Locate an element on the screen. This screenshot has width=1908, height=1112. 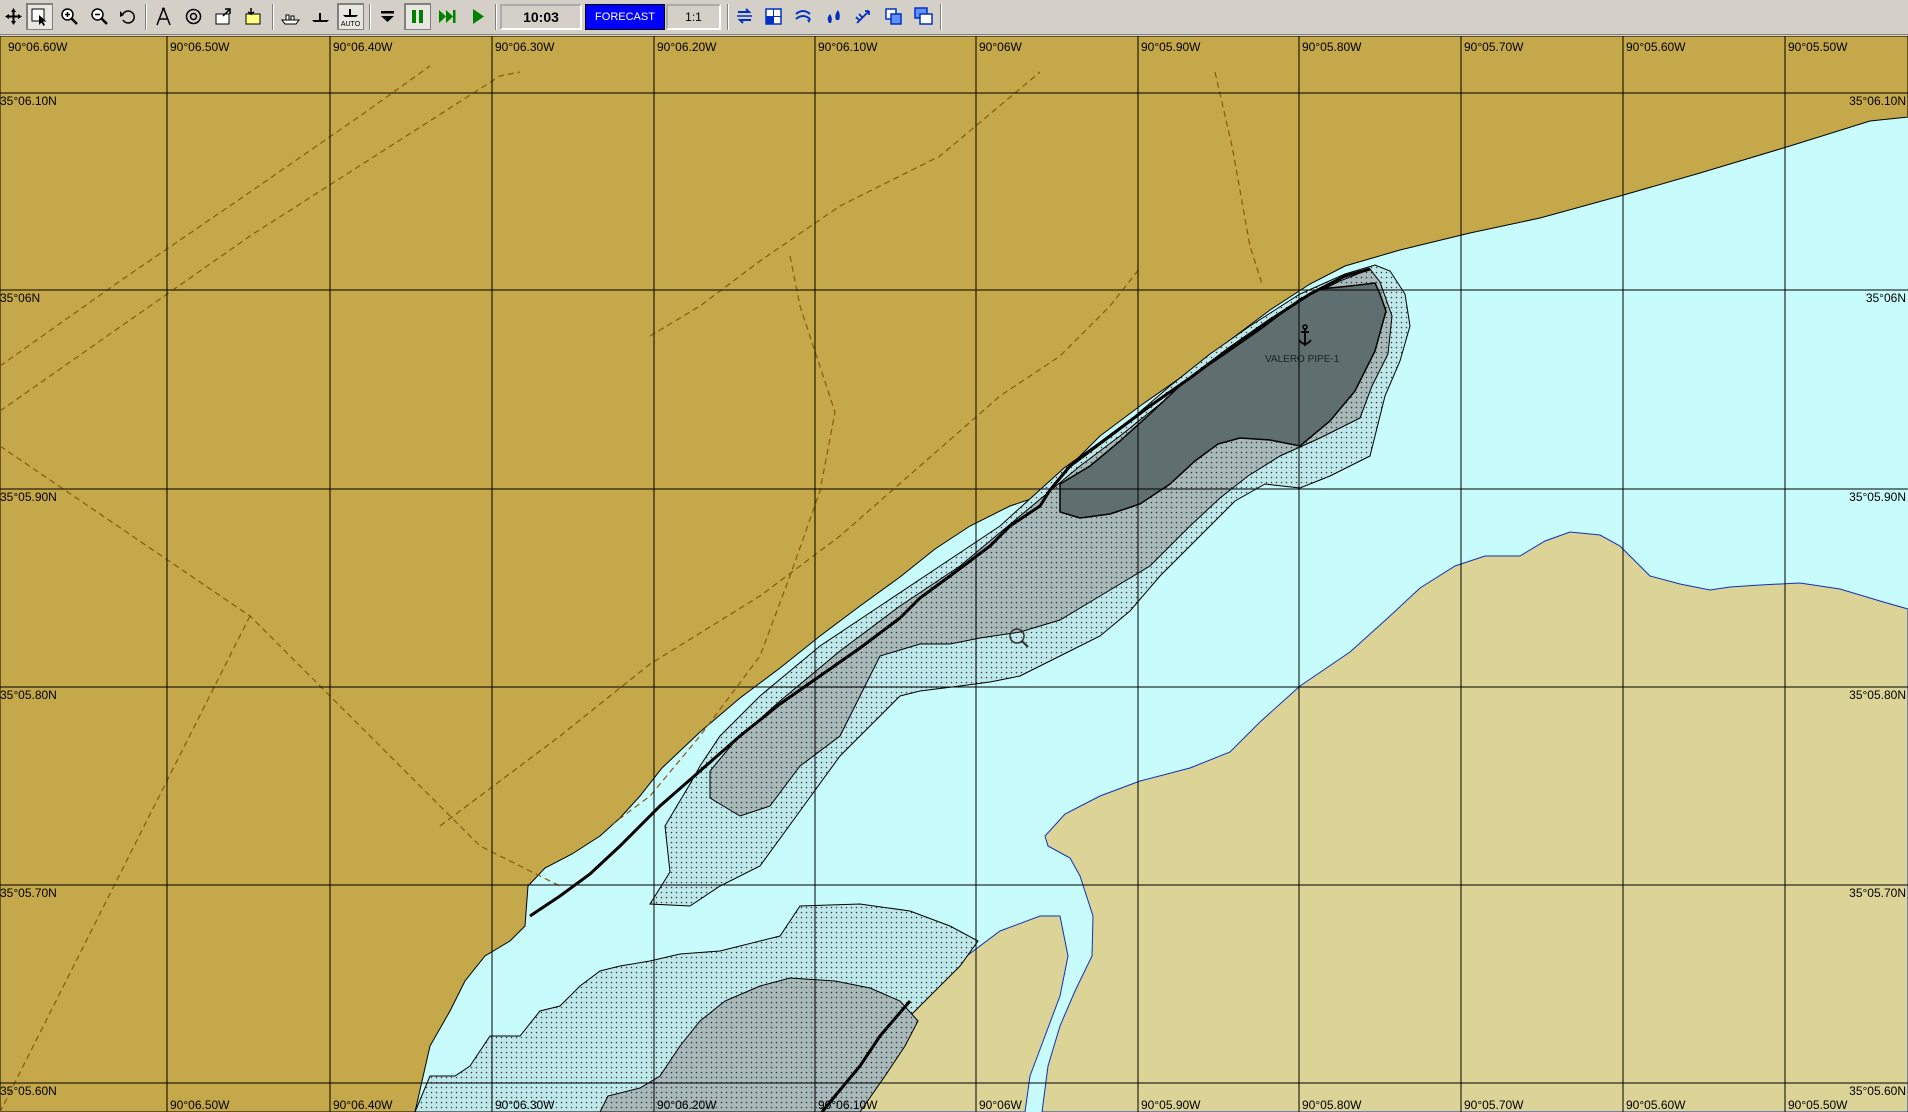
lon-label-bottom: 90°05.50W is located at coordinates (1818, 1105).